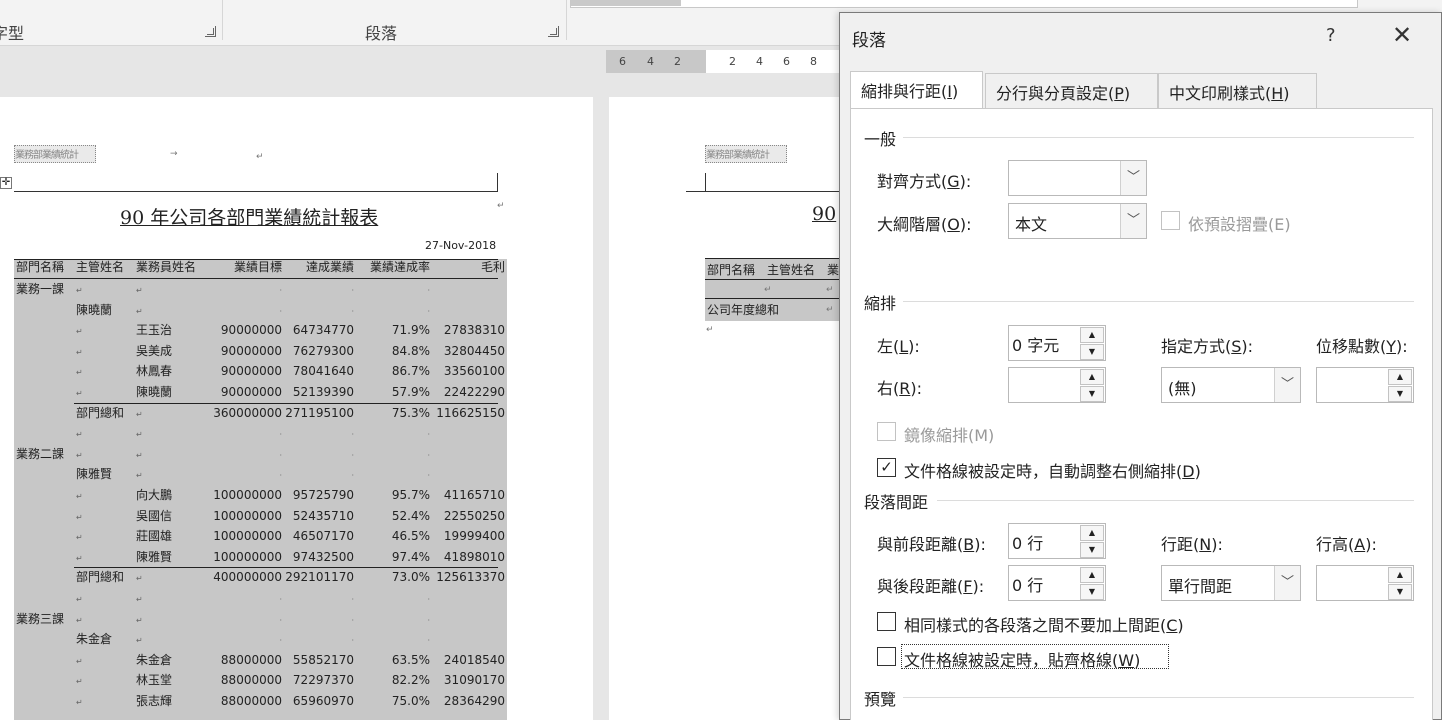  I want to click on table-row: ↵ 林玉堂 88000000 72297370 82.2% 31090170, so click(260, 680).